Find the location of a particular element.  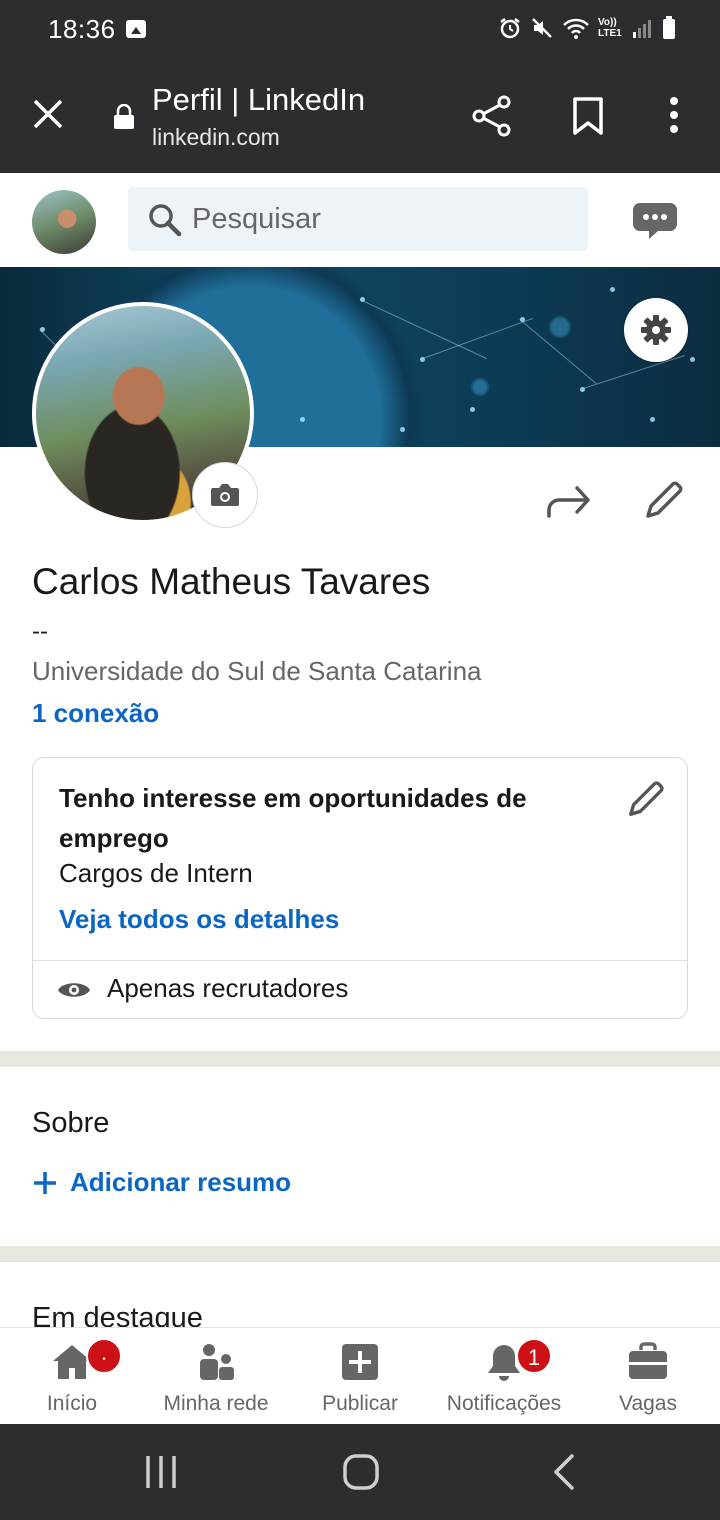

status-time: 18:36 is located at coordinates (82, 29).